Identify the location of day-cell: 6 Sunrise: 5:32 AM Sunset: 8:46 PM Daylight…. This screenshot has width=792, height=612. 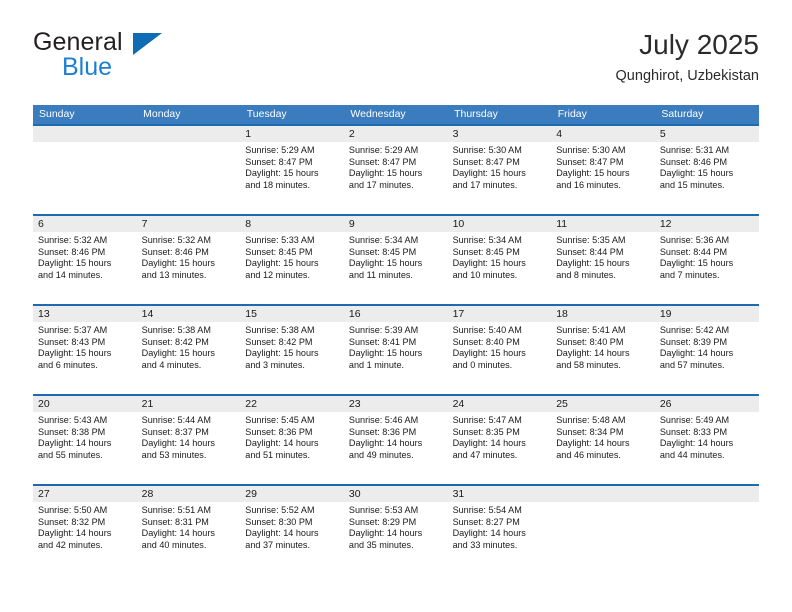
(85, 259).